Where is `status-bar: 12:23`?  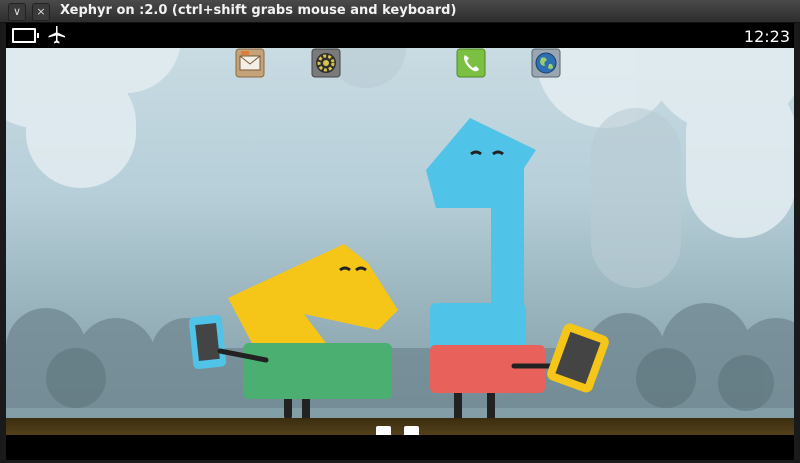 status-bar: 12:23 is located at coordinates (400, 35).